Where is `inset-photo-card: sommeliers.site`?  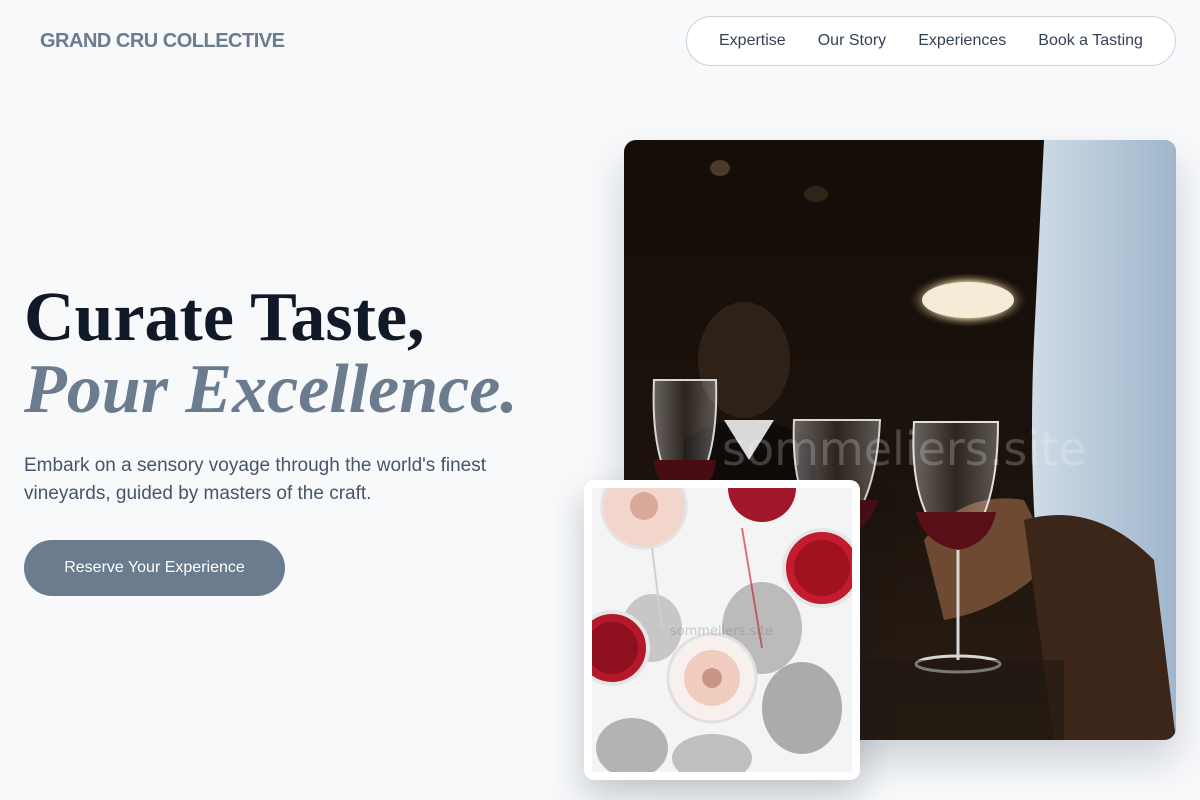
inset-photo-card: sommeliers.site is located at coordinates (722, 630).